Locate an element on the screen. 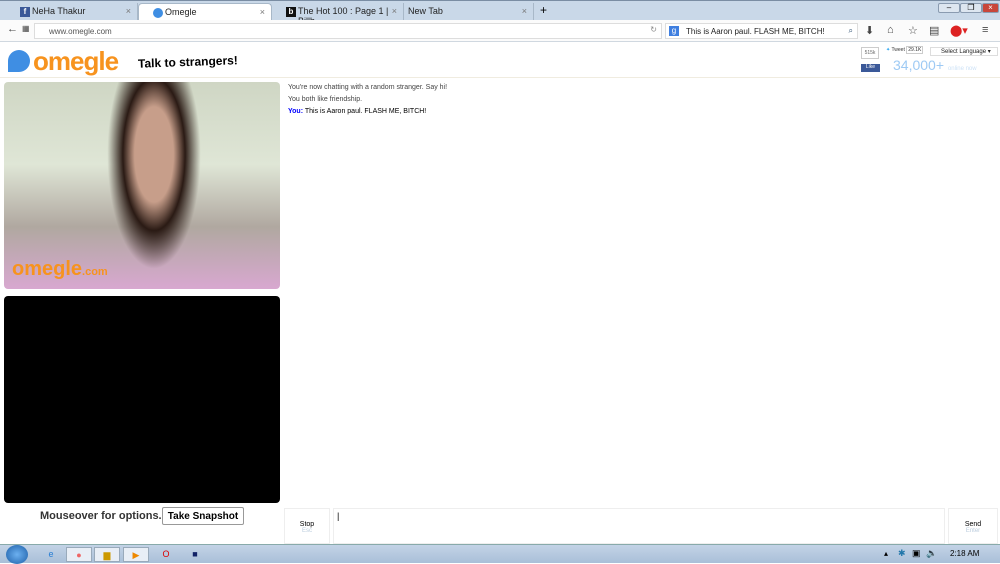 Image resolution: width=1000 pixels, height=564 pixels. take-snapshot-button: Take Snapshot is located at coordinates (203, 516).